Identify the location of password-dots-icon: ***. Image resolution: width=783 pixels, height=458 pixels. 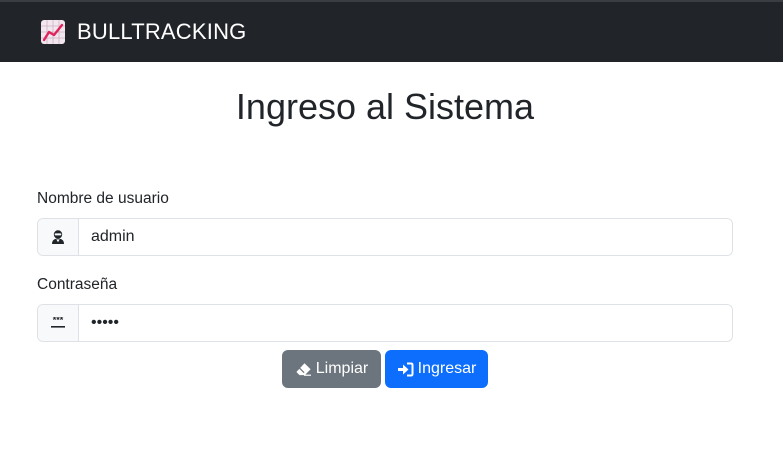
(58, 322).